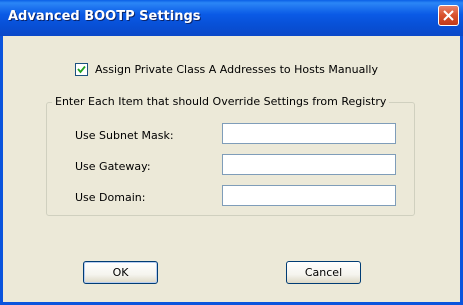  Describe the element at coordinates (1, 170) in the screenshot. I see `window-frame-left` at that location.